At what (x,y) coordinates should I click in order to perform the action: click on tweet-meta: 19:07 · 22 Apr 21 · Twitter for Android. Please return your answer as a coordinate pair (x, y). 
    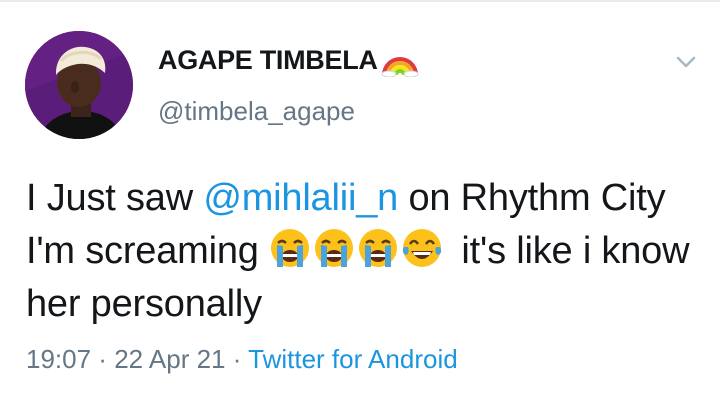
    Looking at the image, I should click on (242, 359).